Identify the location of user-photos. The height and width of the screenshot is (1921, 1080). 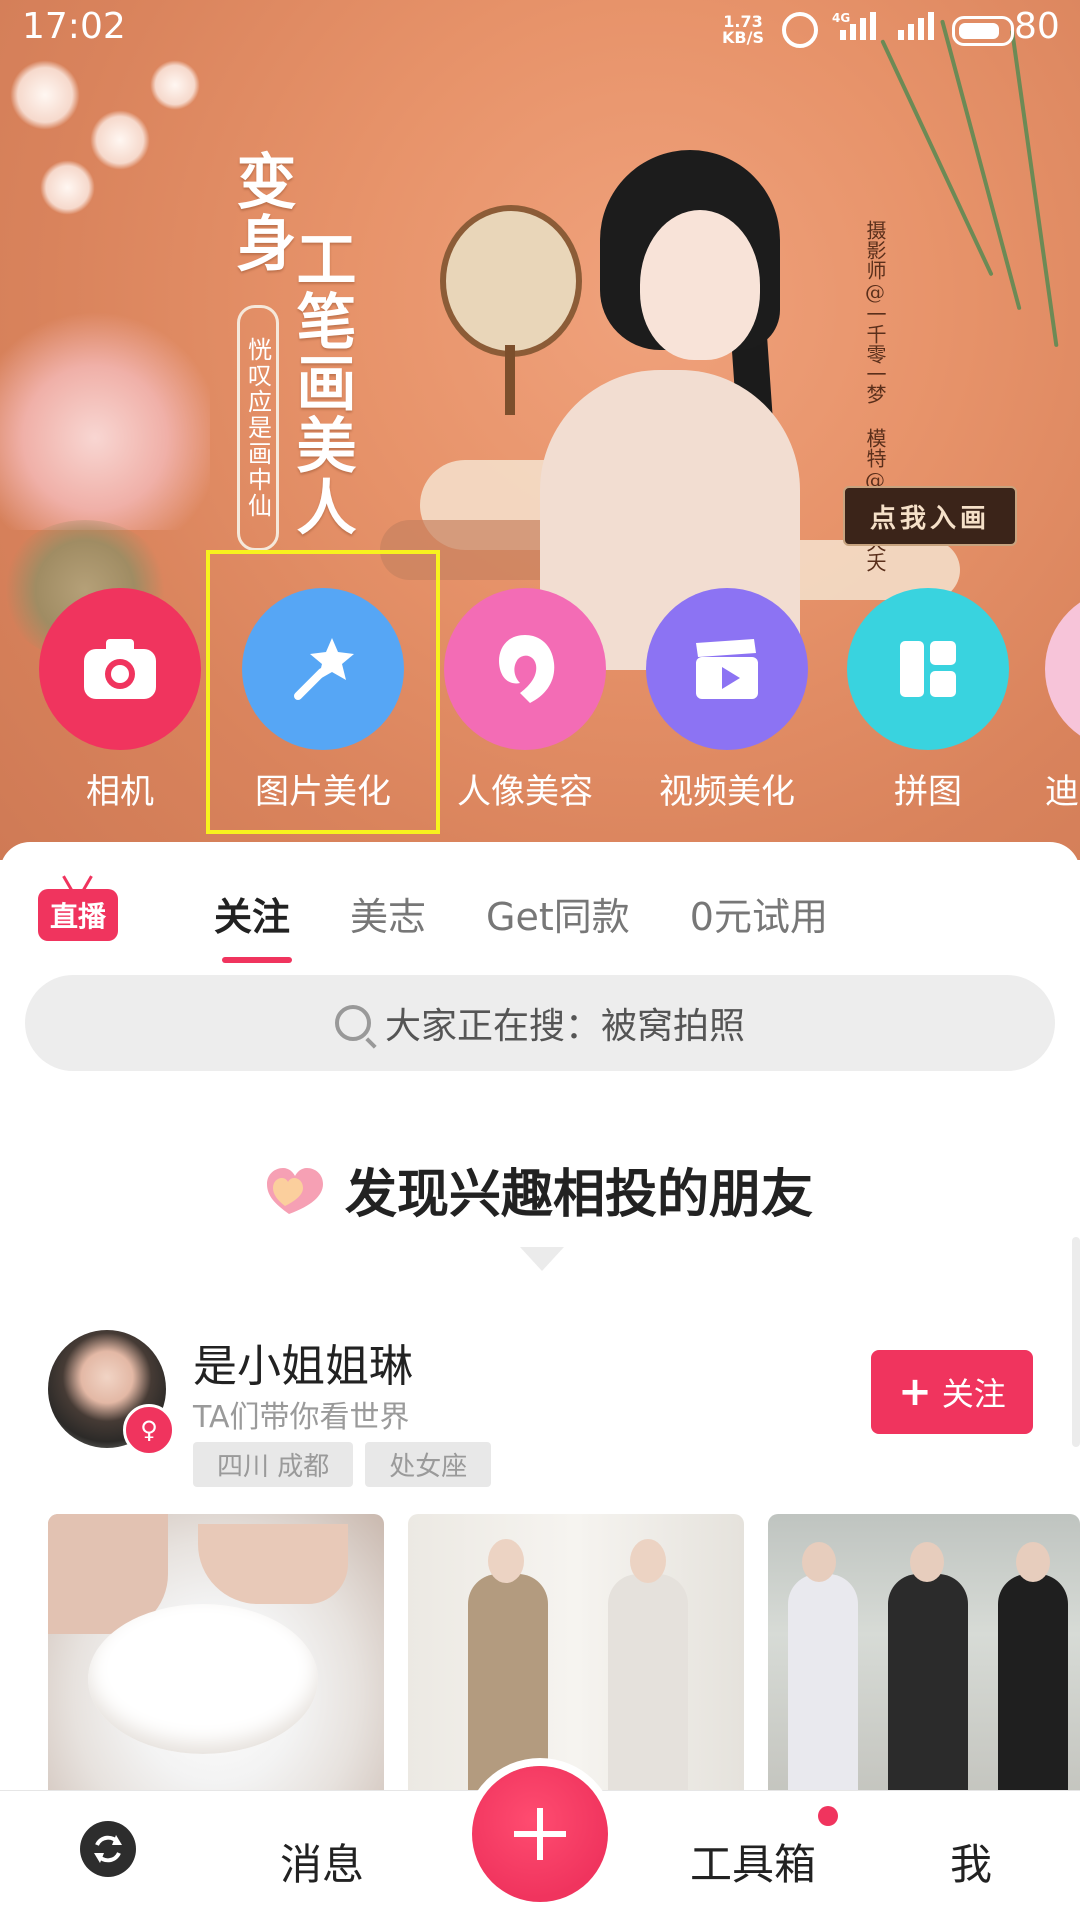
(564, 1664).